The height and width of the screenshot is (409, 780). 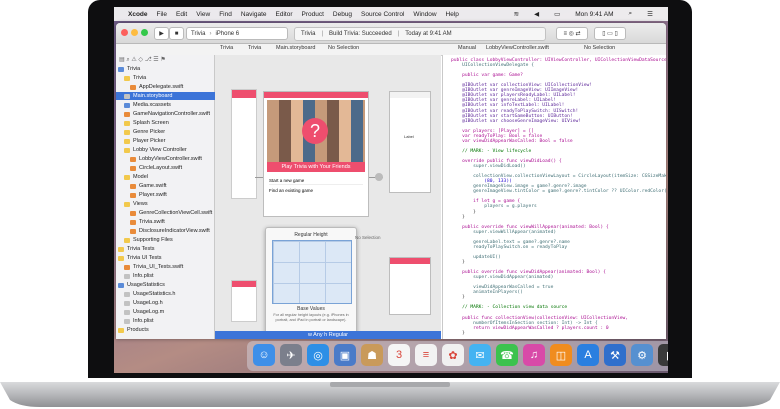 I want to click on find-game-row: Find an existing game, so click(x=316, y=190).